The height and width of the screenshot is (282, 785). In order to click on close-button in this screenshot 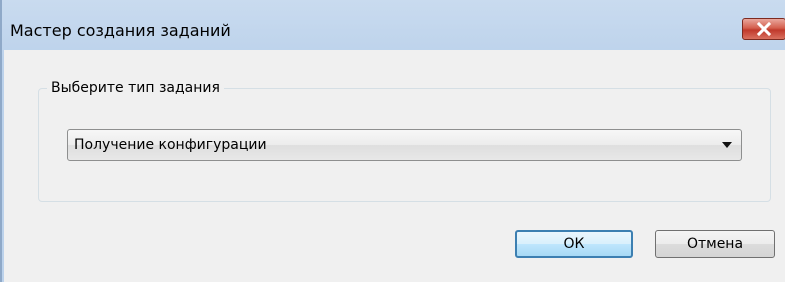, I will do `click(763, 29)`.